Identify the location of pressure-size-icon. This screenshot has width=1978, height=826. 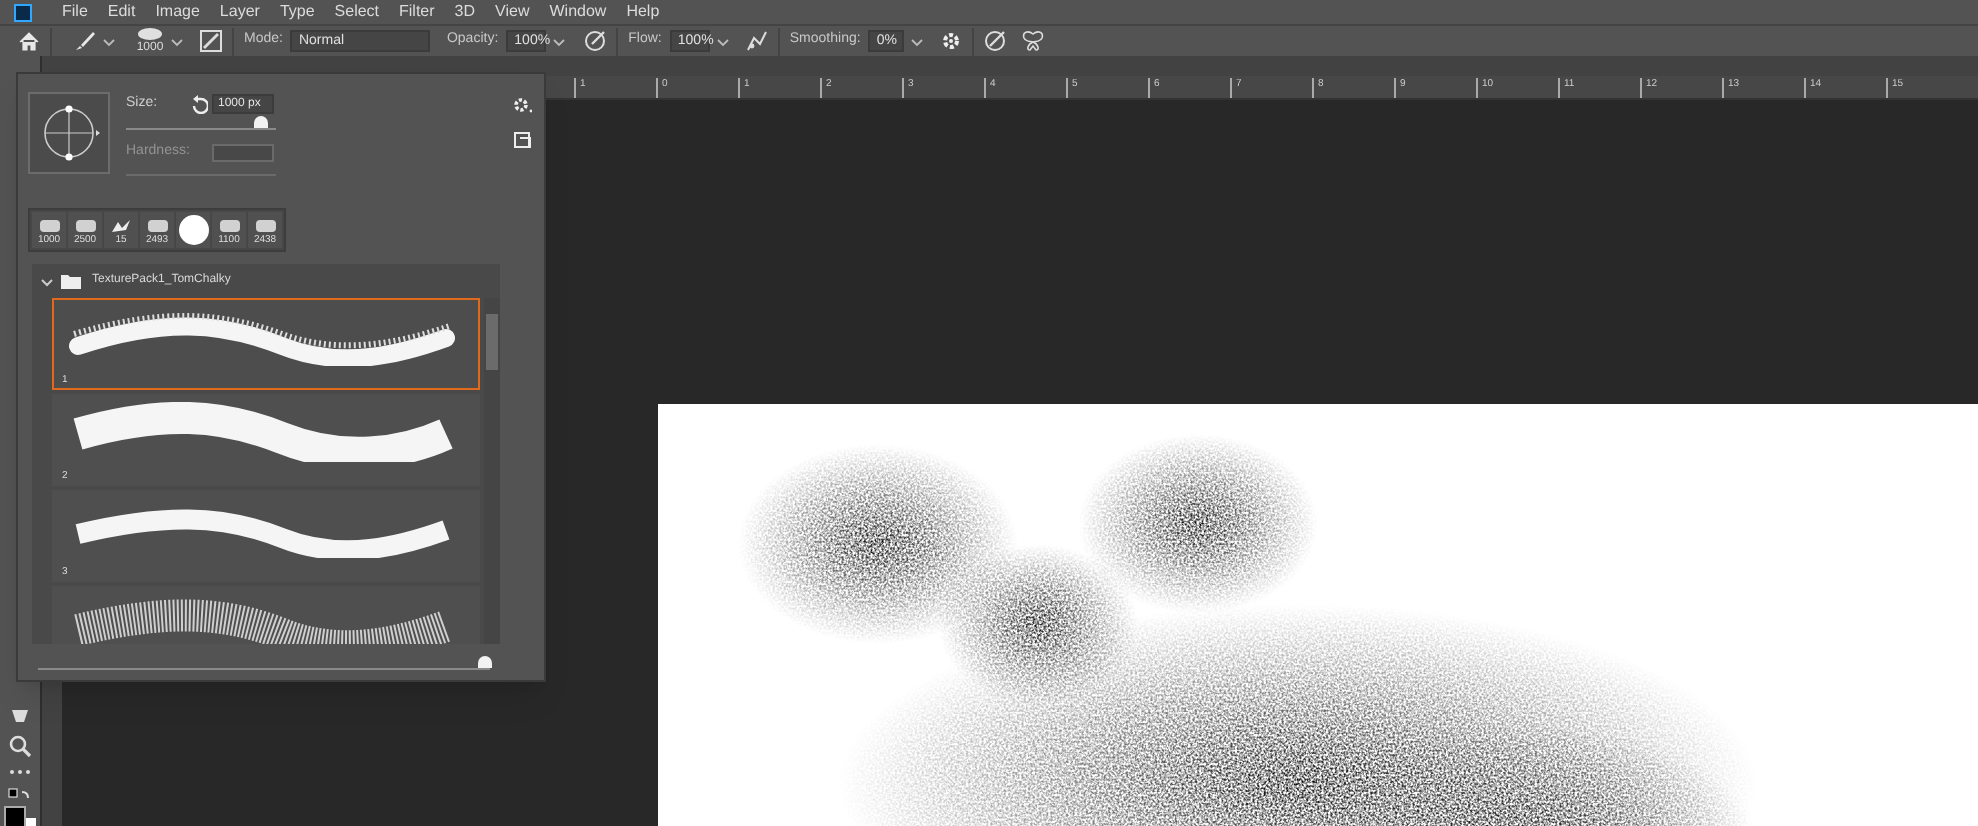
(995, 41).